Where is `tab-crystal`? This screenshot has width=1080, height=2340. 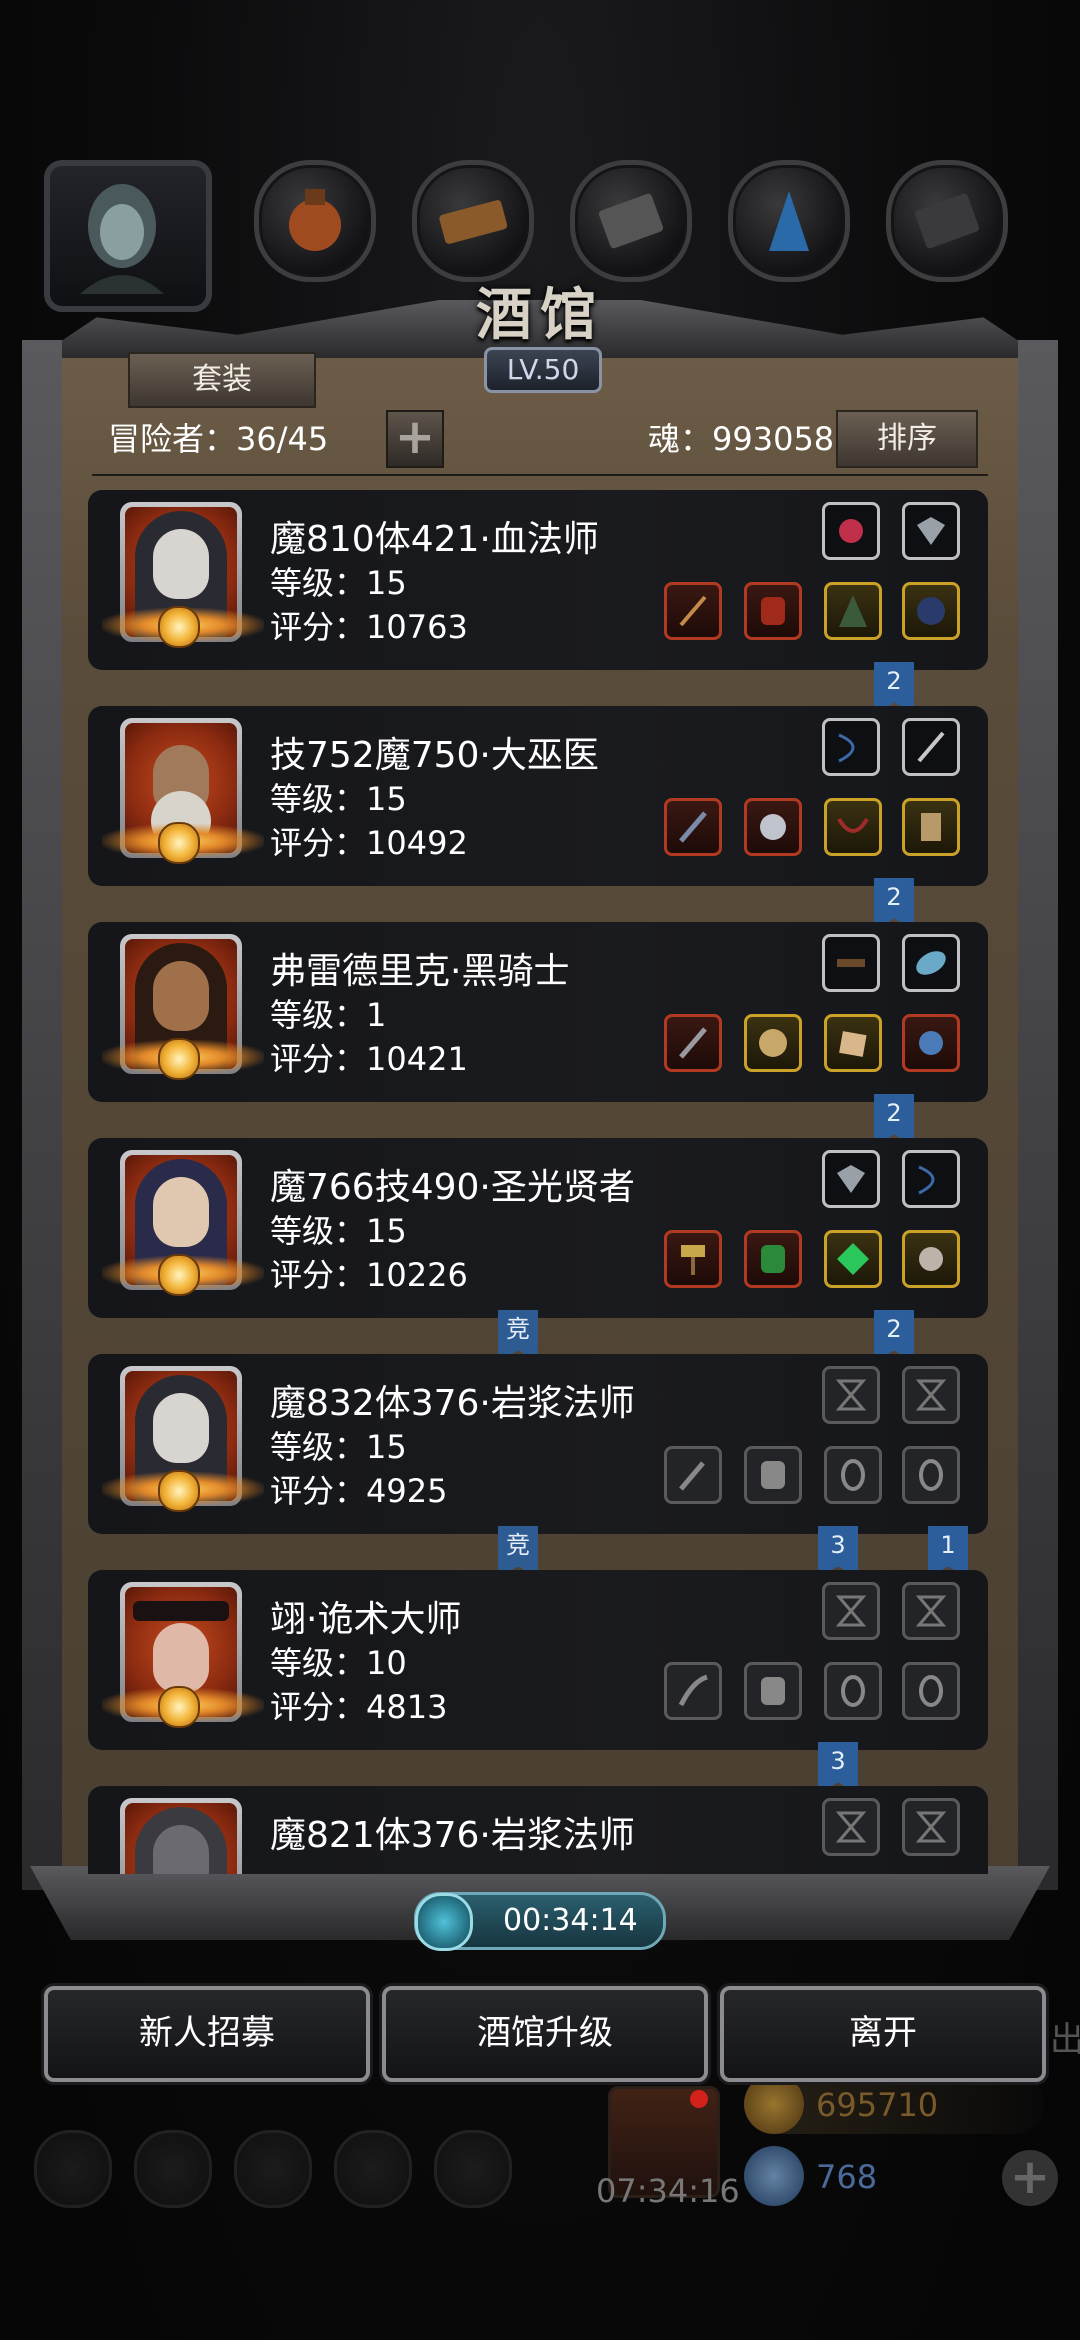
tab-crystal is located at coordinates (789, 221).